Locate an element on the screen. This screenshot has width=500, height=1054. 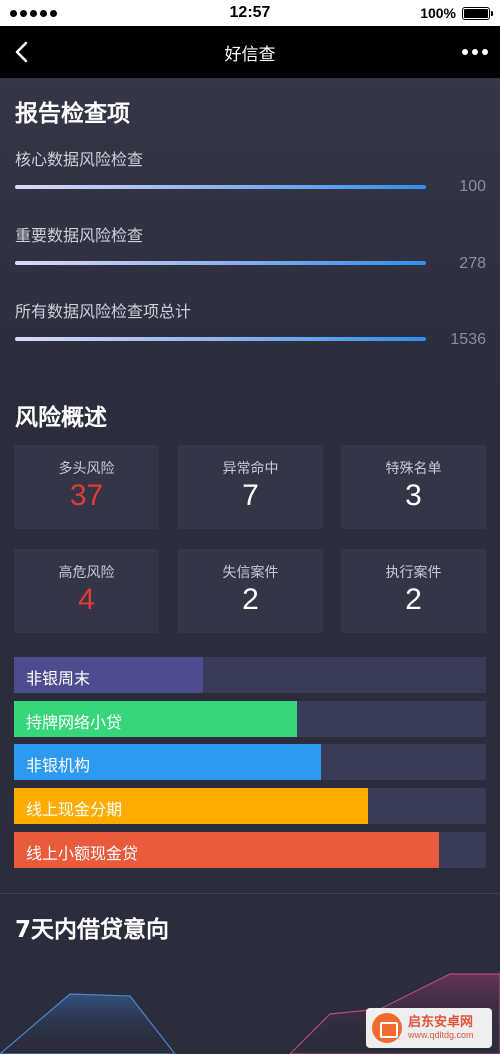
category-bar-micro-loan: 线上小额现金贷 is located at coordinates (250, 850).